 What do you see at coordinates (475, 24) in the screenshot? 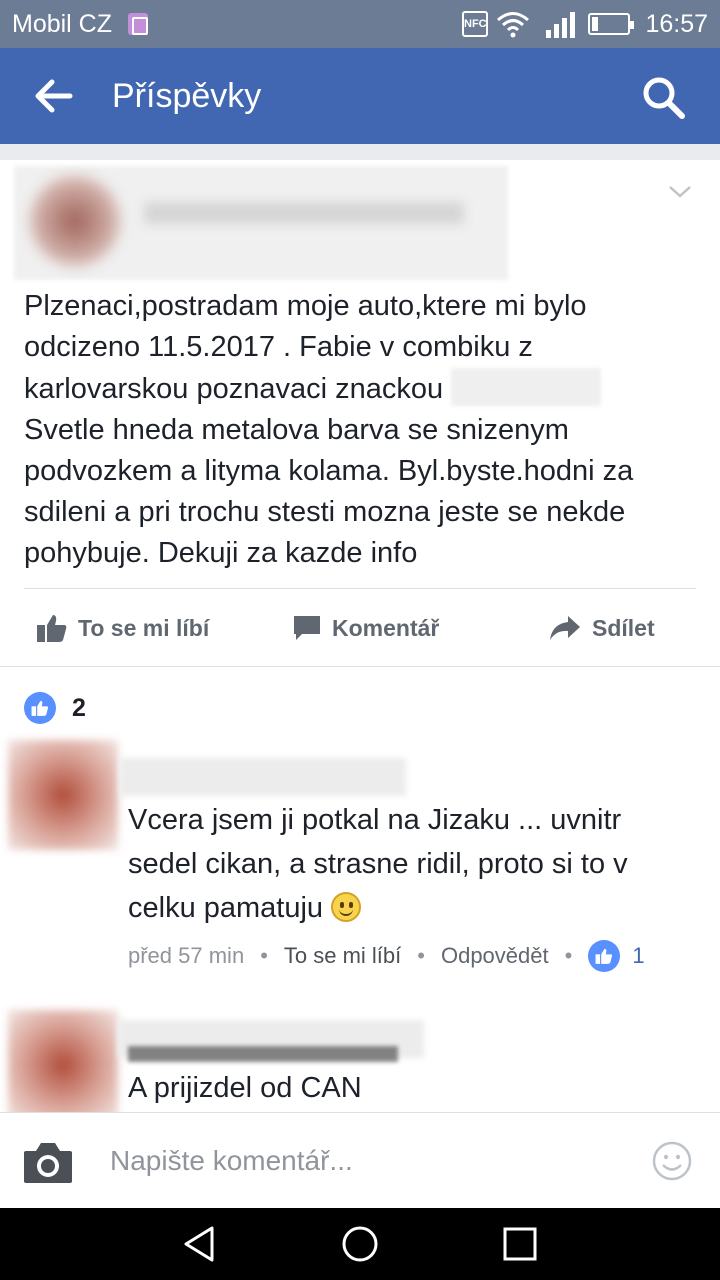
I see `nfc-icon: NFC` at bounding box center [475, 24].